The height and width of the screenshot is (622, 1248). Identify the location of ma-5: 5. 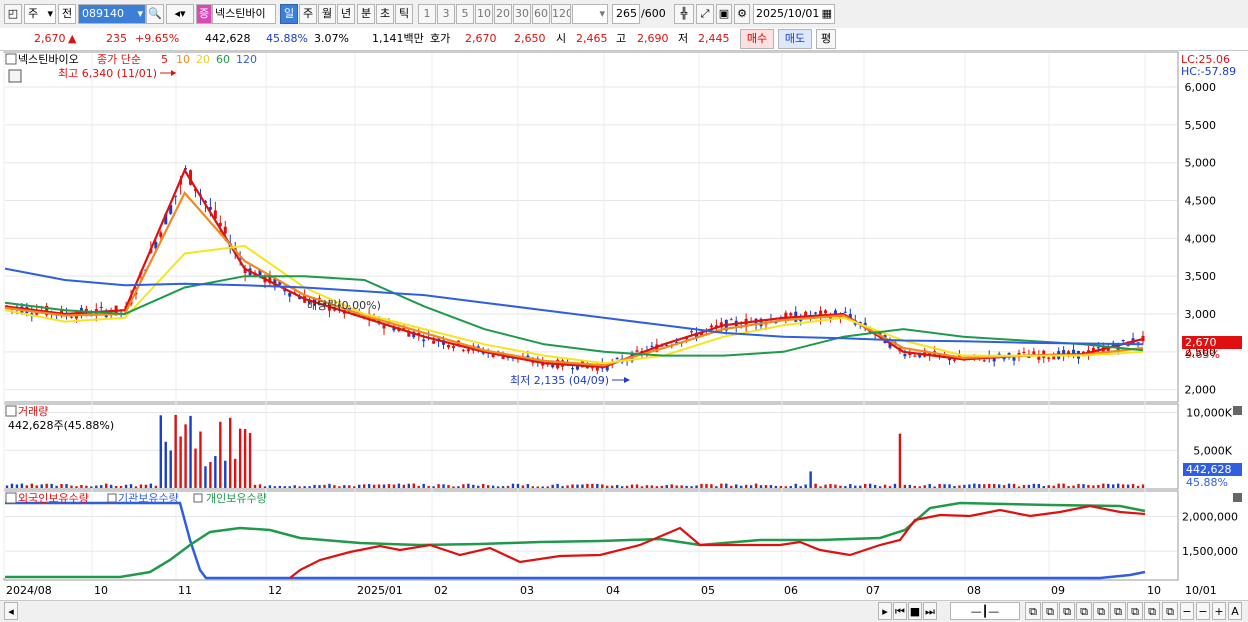
(164, 59).